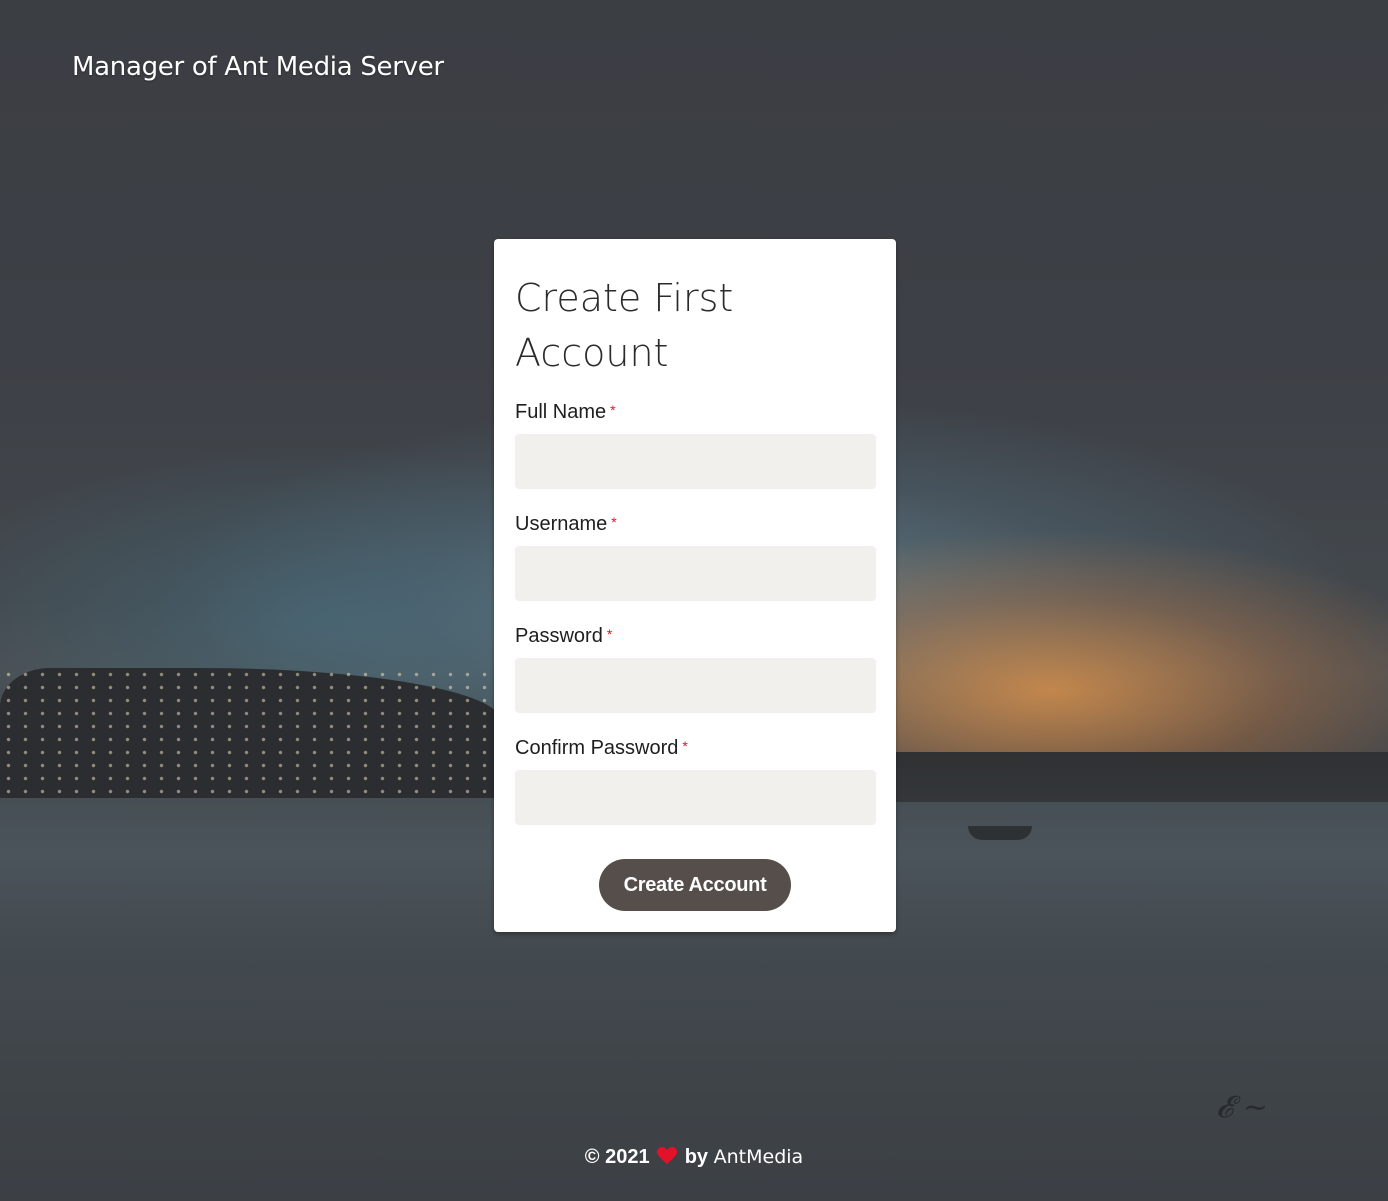 This screenshot has height=1201, width=1388. I want to click on brand-title: Manager of Ant Media Server, so click(258, 67).